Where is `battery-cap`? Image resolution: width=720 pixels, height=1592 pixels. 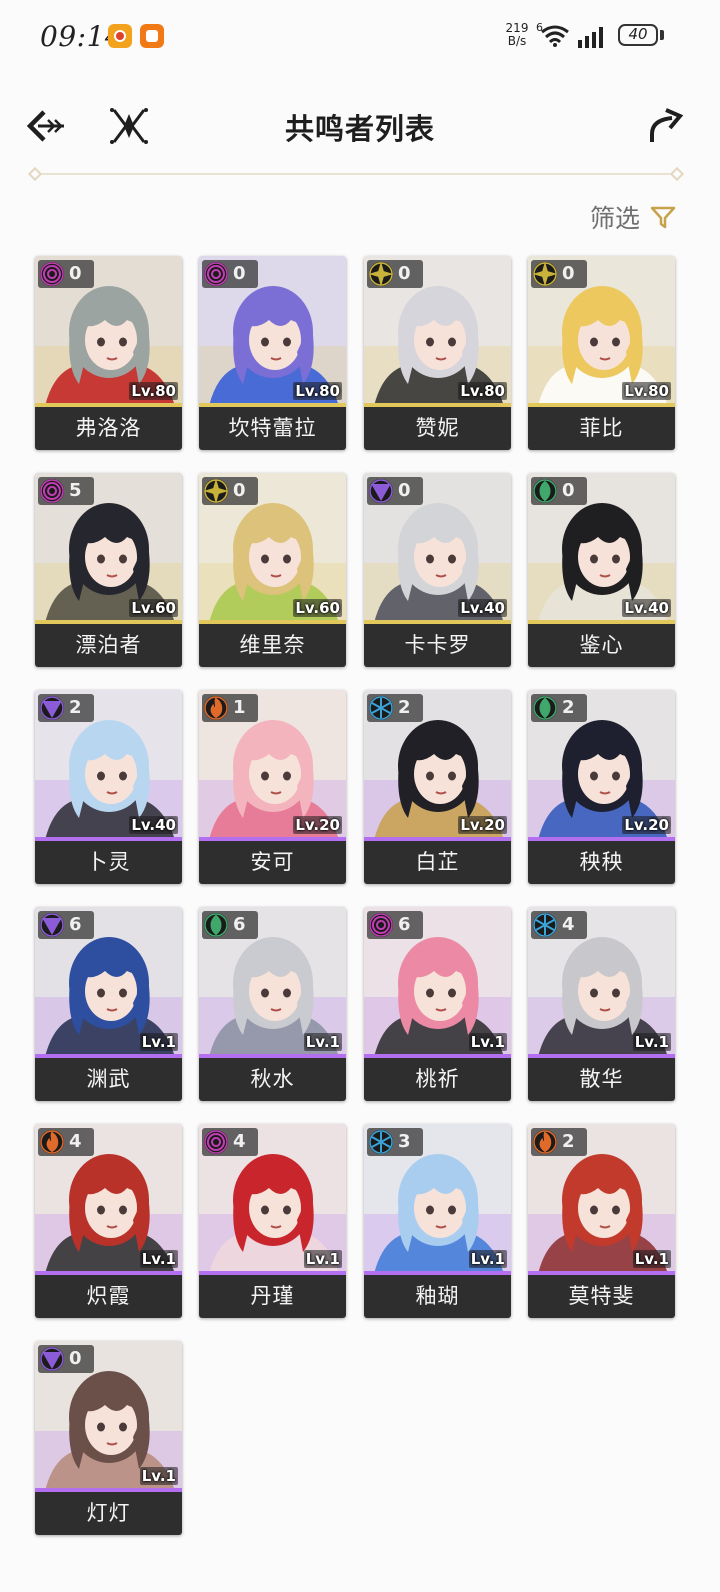
battery-cap is located at coordinates (662, 35).